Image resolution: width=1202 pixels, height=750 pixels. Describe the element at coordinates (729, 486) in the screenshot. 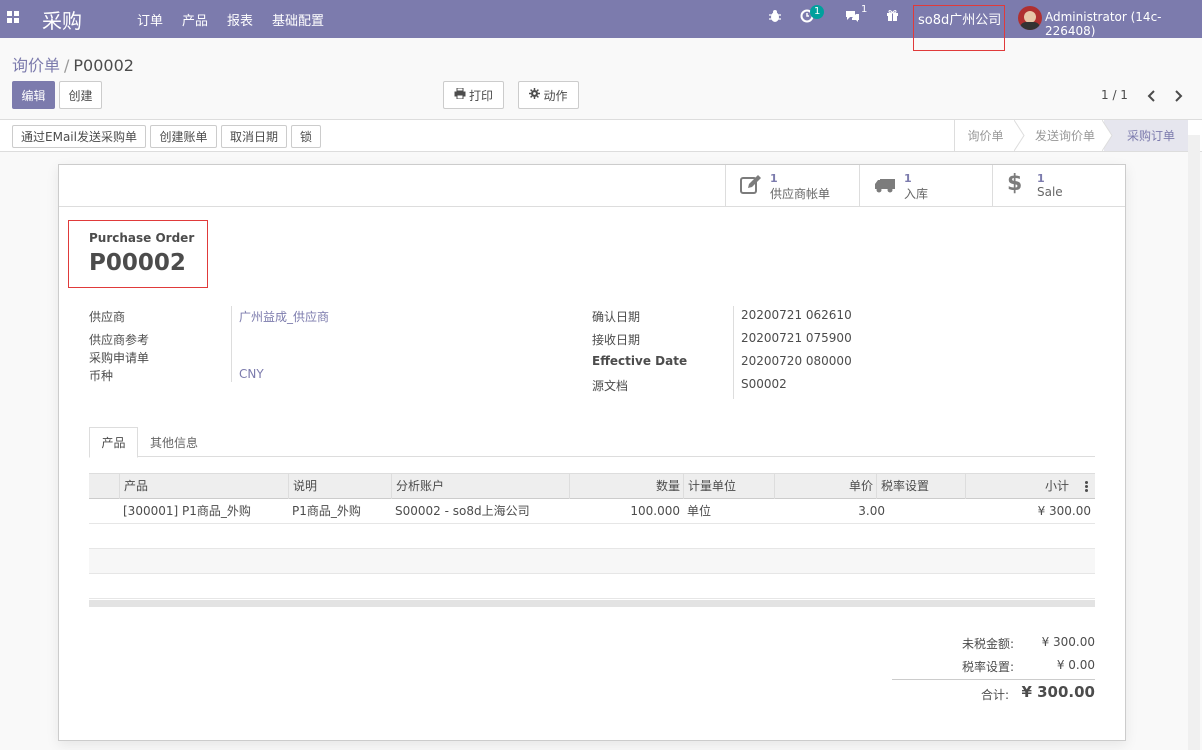

I see `column-uom: 计量单位` at that location.